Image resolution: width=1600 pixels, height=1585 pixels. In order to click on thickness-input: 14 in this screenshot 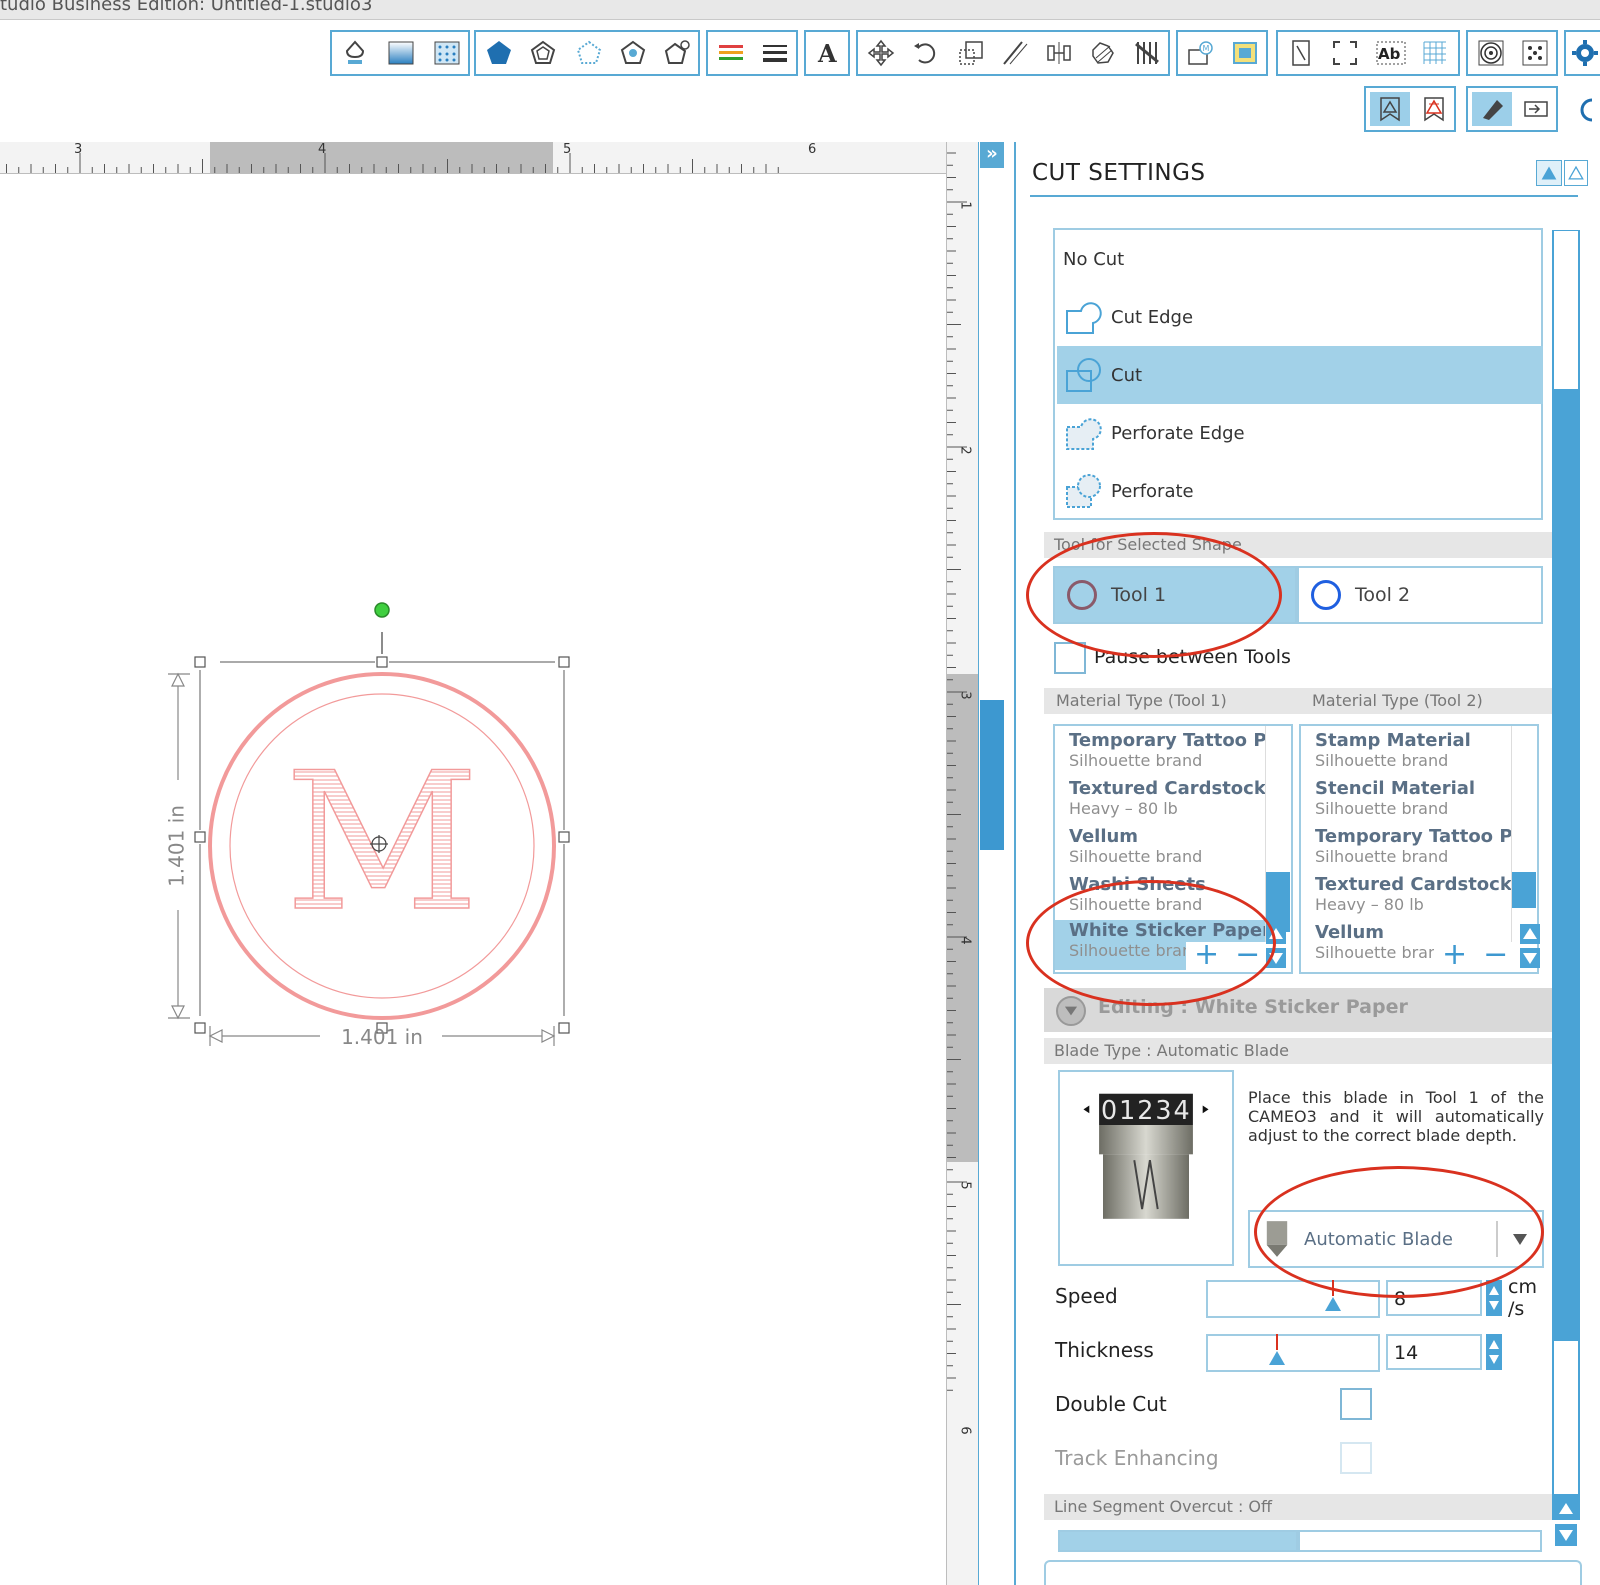, I will do `click(1434, 1352)`.